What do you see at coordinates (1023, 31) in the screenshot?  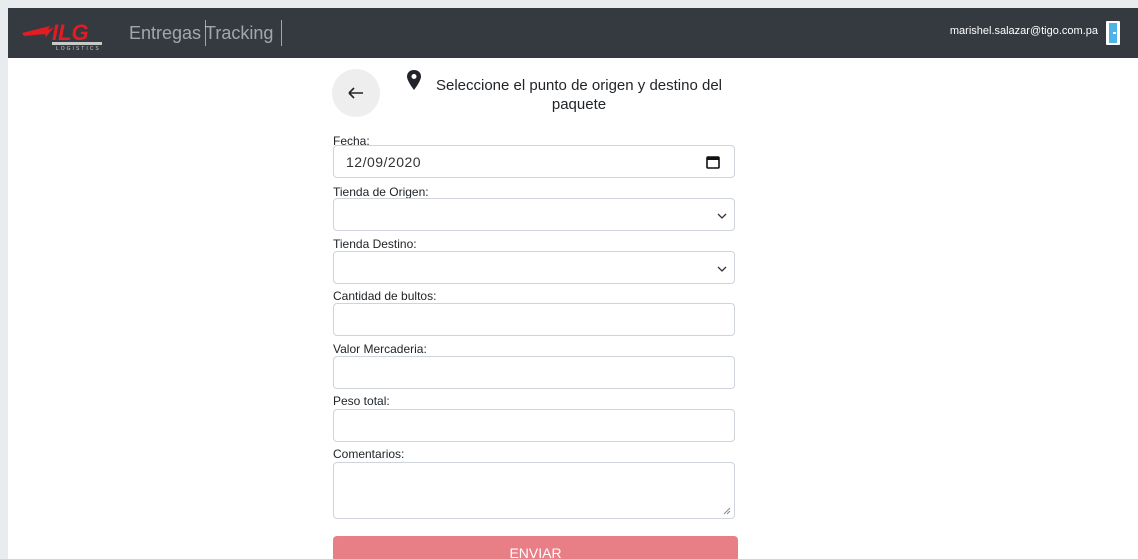 I see `user-email: marishel.salazar@tigo.com.pa` at bounding box center [1023, 31].